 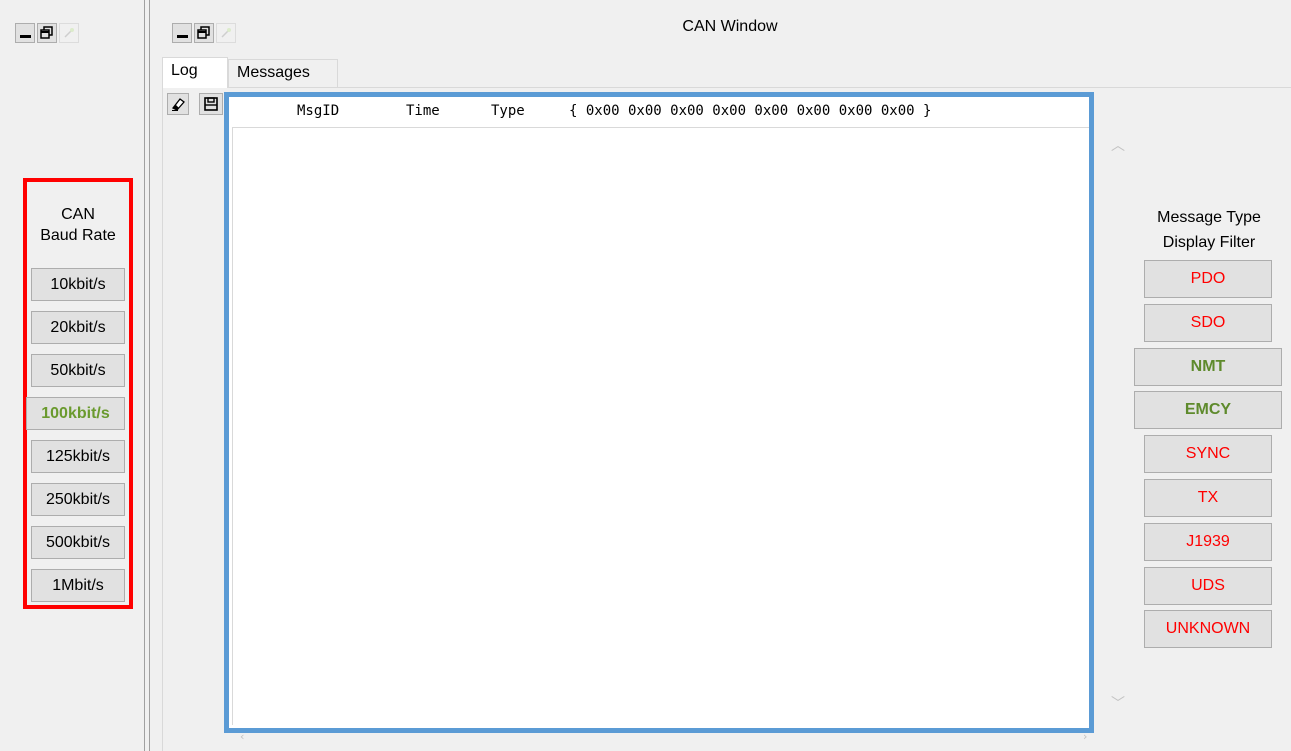 I want to click on baud-rate-title-line1: CAN, so click(x=78, y=214).